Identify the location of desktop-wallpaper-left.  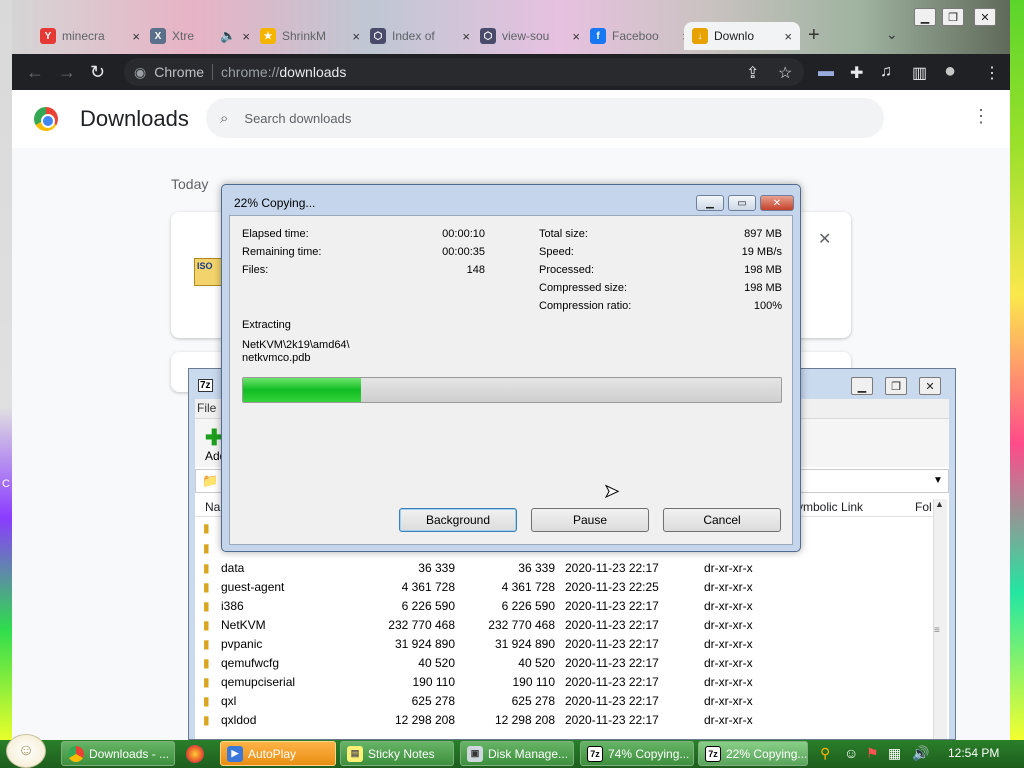
(6, 370).